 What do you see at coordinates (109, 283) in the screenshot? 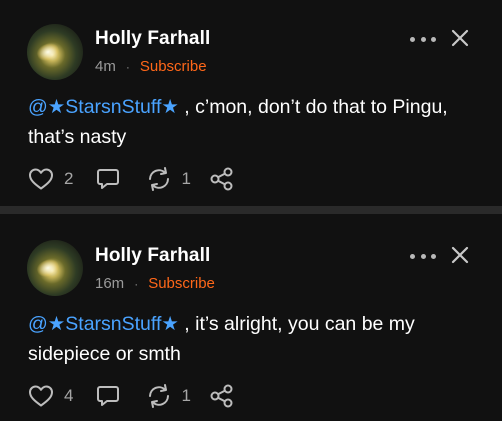
I see `timestamp: 16m` at bounding box center [109, 283].